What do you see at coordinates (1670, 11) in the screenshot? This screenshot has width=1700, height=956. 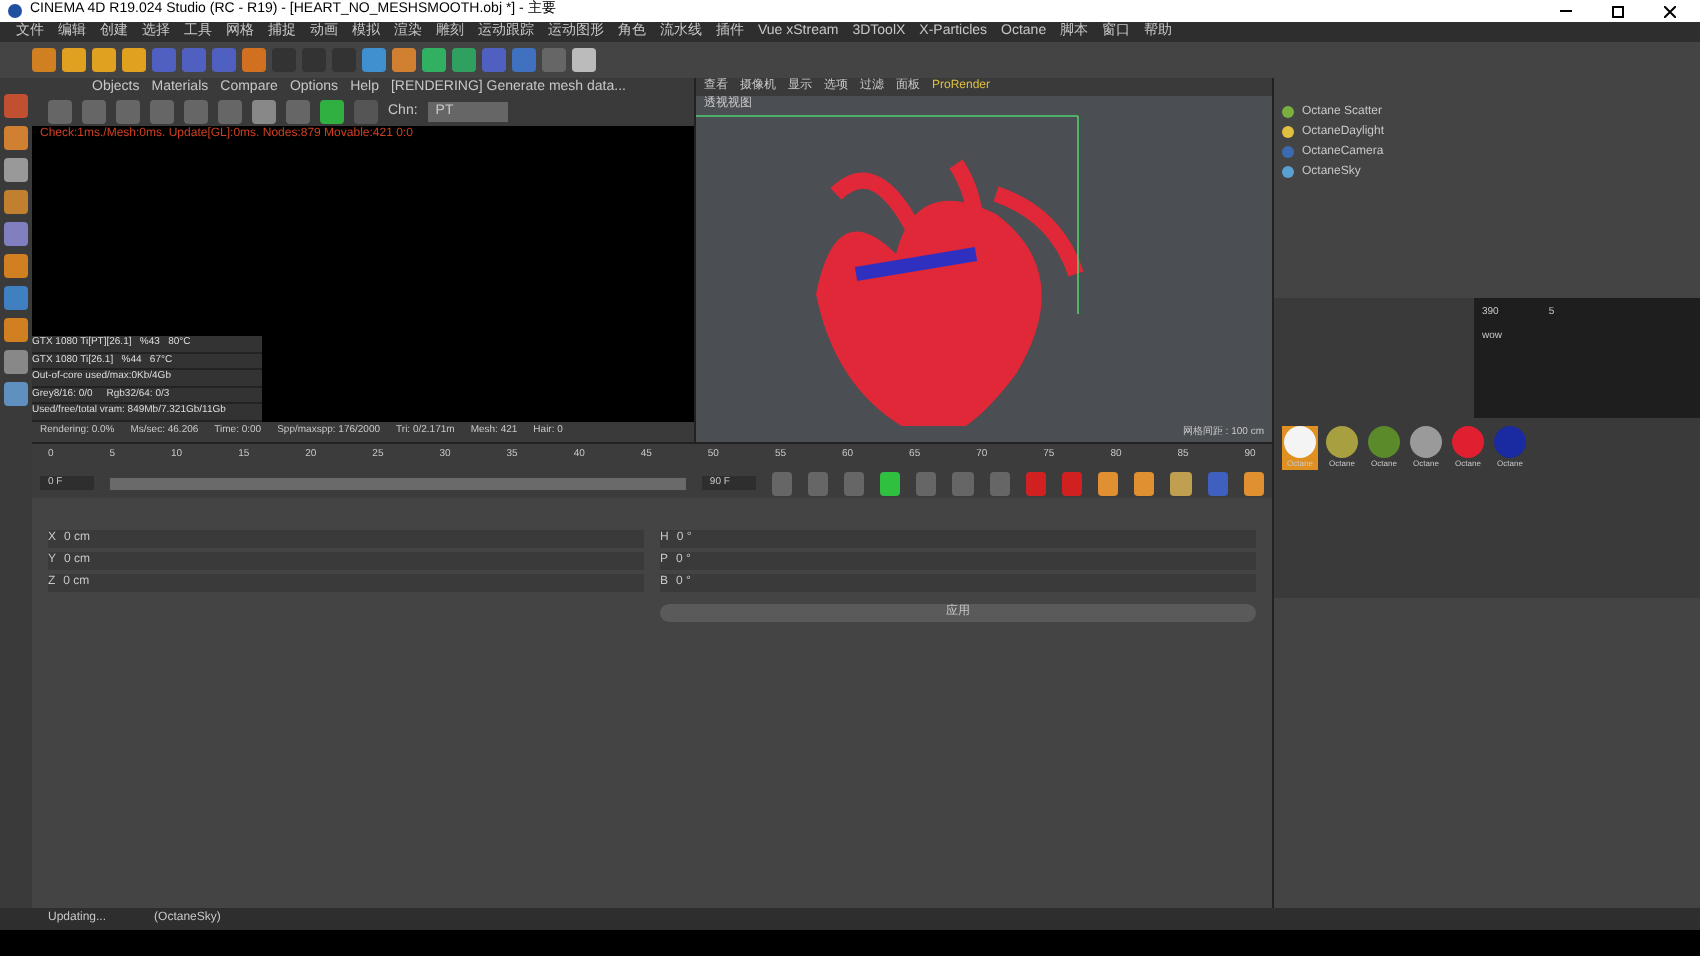 I see `close-icon` at bounding box center [1670, 11].